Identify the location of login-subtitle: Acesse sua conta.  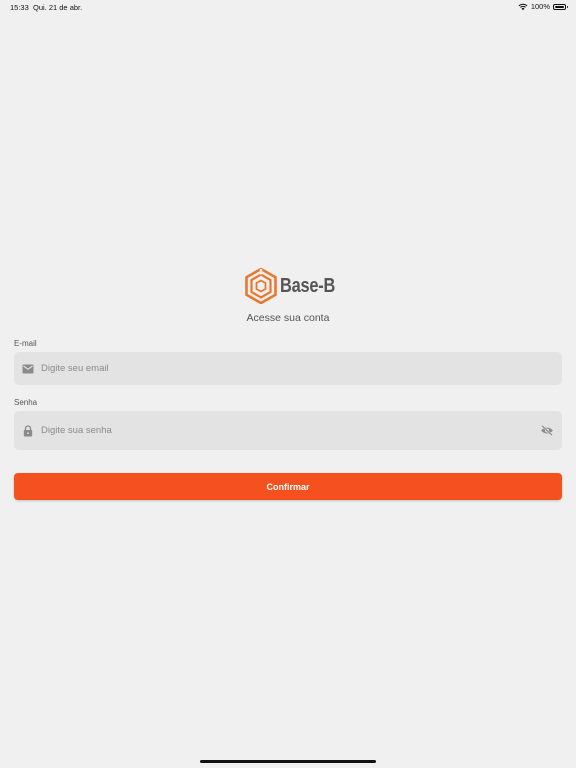
(288, 318).